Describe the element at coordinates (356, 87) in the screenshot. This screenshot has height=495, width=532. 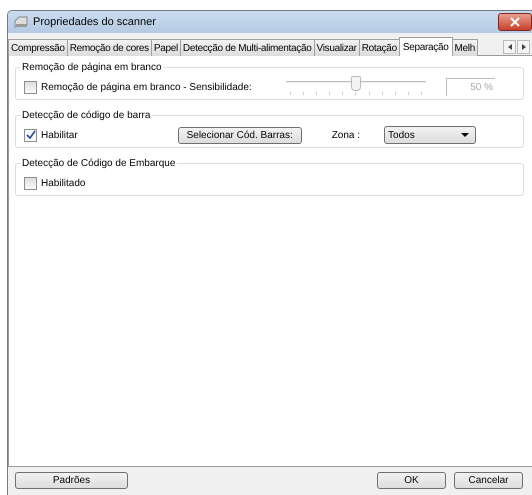
I see `sensitivity-slider` at that location.